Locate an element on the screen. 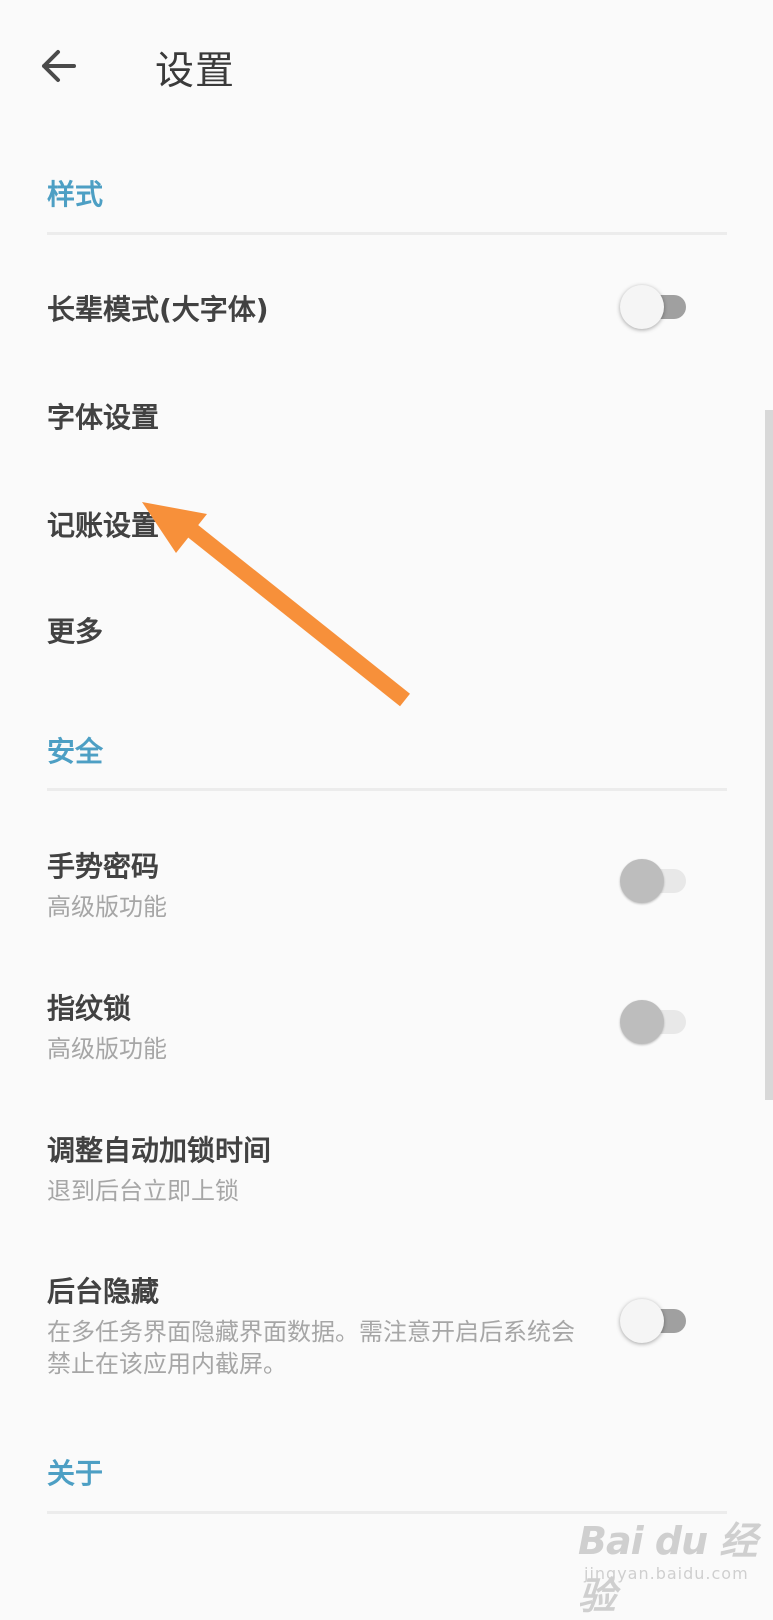  back-button is located at coordinates (58, 66).